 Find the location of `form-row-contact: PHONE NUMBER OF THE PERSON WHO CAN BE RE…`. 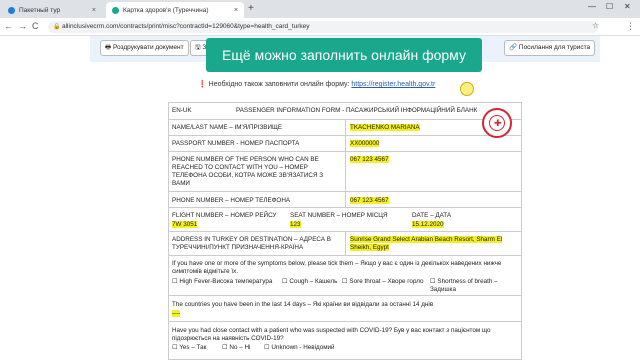

form-row-contact: PHONE NUMBER OF THE PERSON WHO CAN BE RE… is located at coordinates (345, 171).